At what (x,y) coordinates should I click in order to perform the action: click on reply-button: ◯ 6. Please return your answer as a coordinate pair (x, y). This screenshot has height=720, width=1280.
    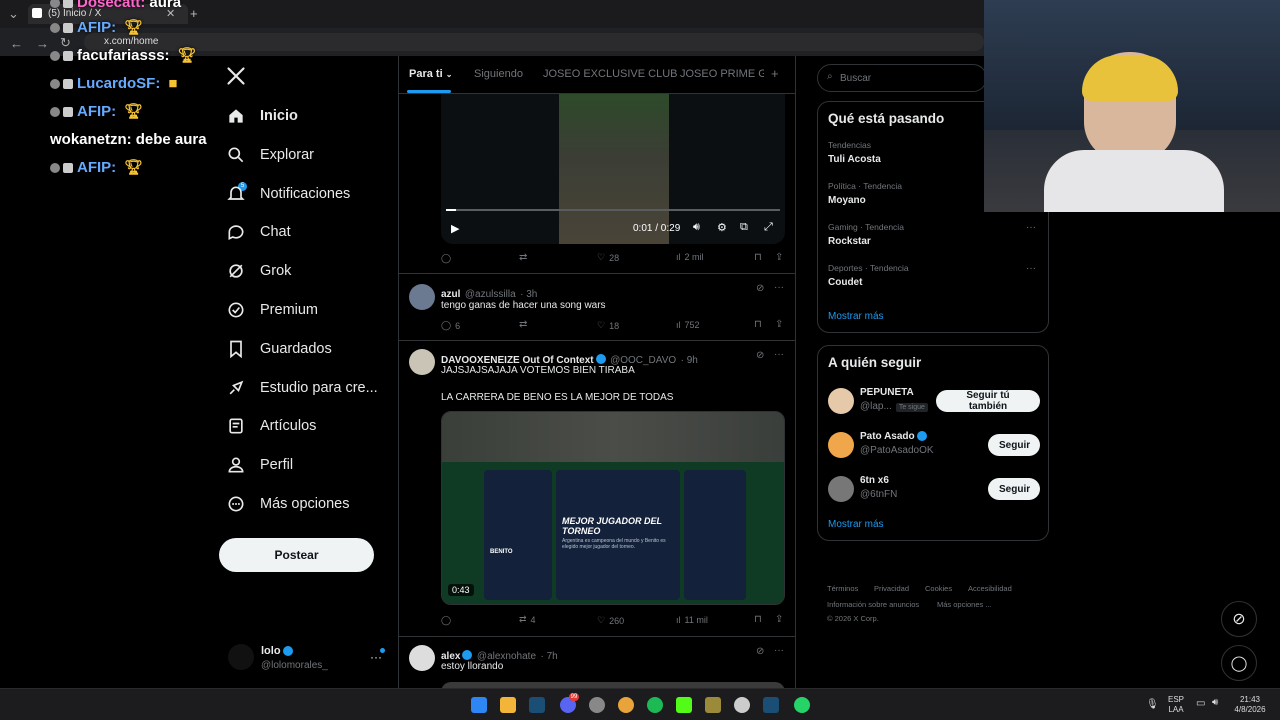
    Looking at the image, I should click on (450, 325).